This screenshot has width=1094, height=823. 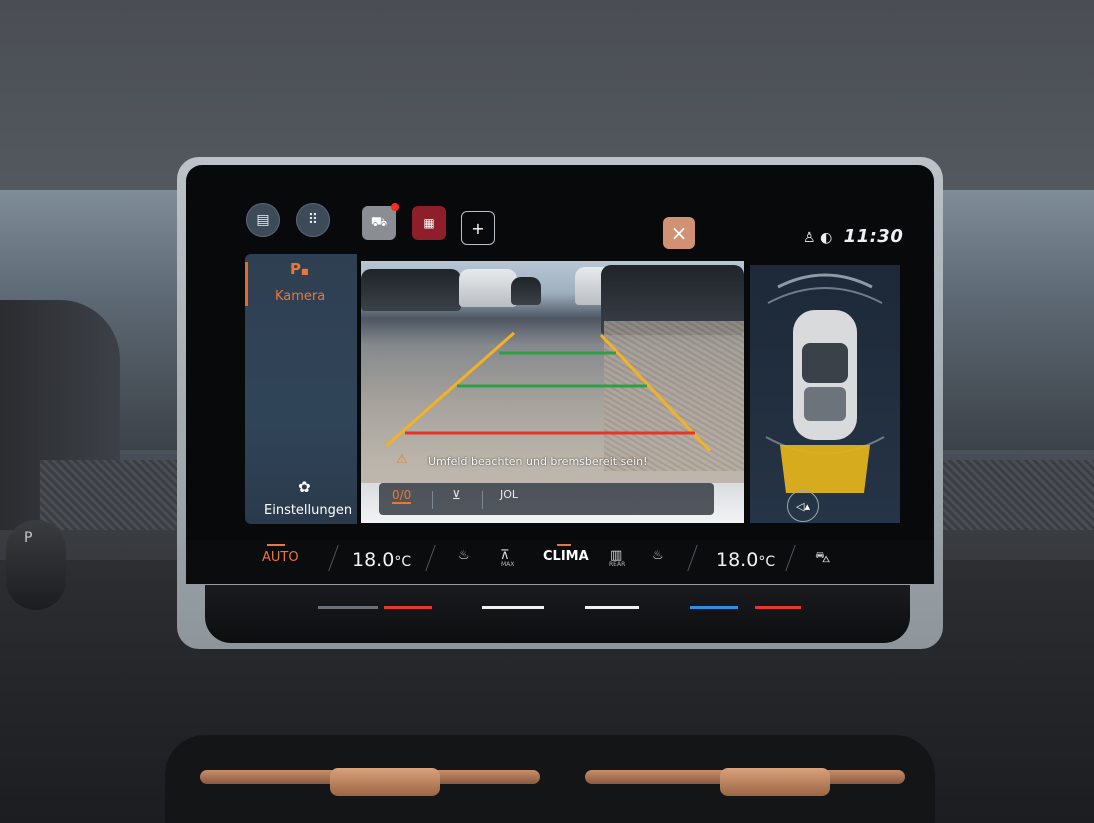 What do you see at coordinates (714, 607) in the screenshot?
I see `right-temp-slider-cool` at bounding box center [714, 607].